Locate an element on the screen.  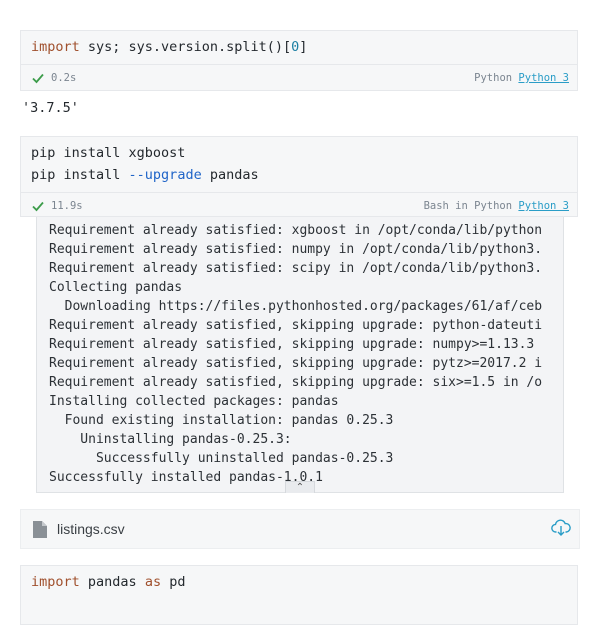
code-cell-3: import pandas as pd is located at coordinates (299, 595).